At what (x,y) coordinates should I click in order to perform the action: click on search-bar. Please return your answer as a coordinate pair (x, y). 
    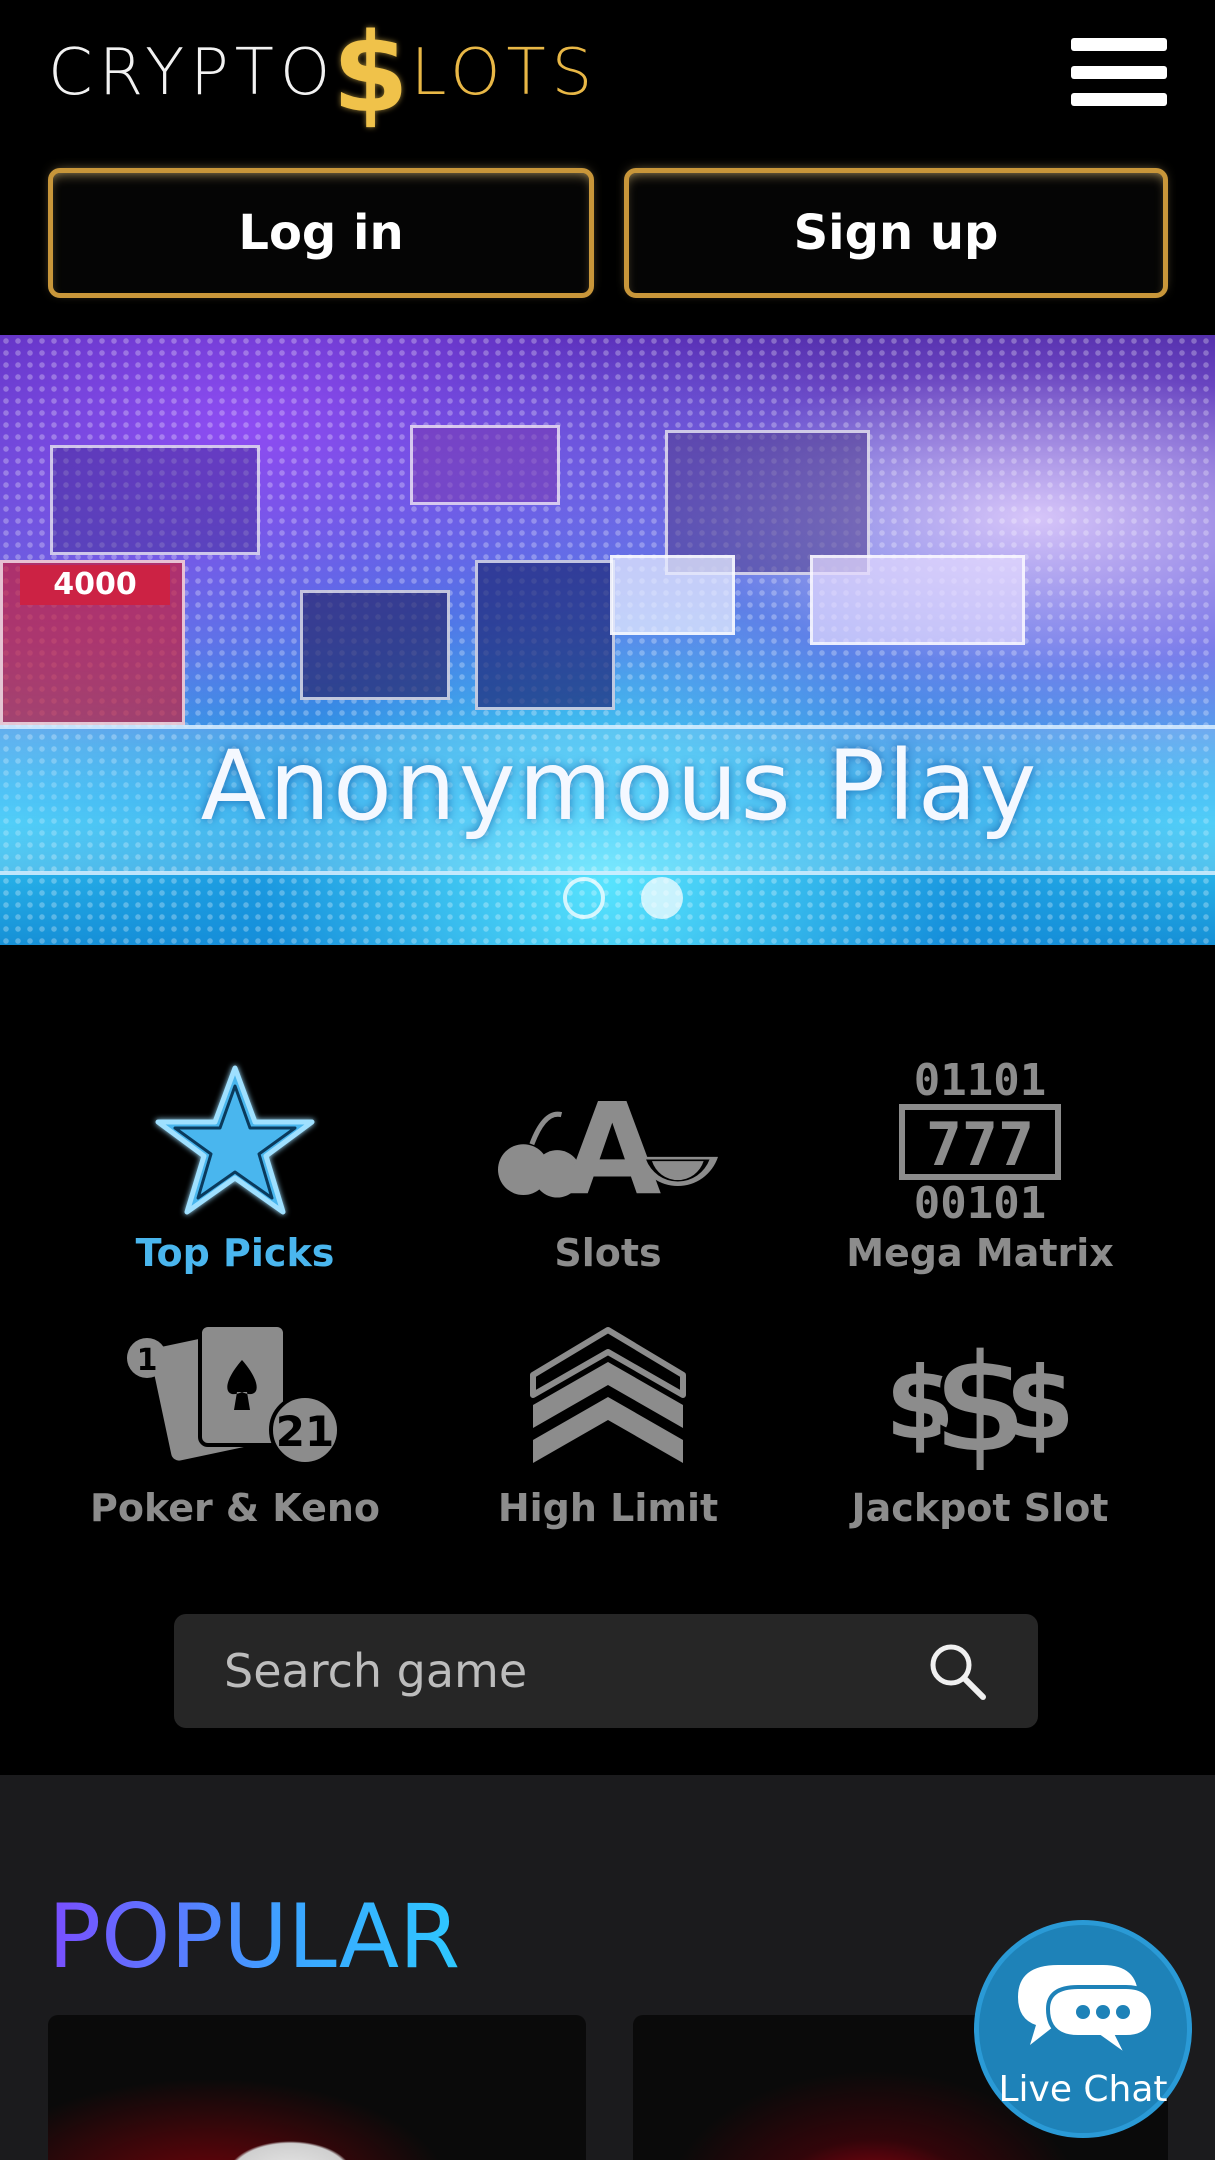
    Looking at the image, I should click on (606, 1671).